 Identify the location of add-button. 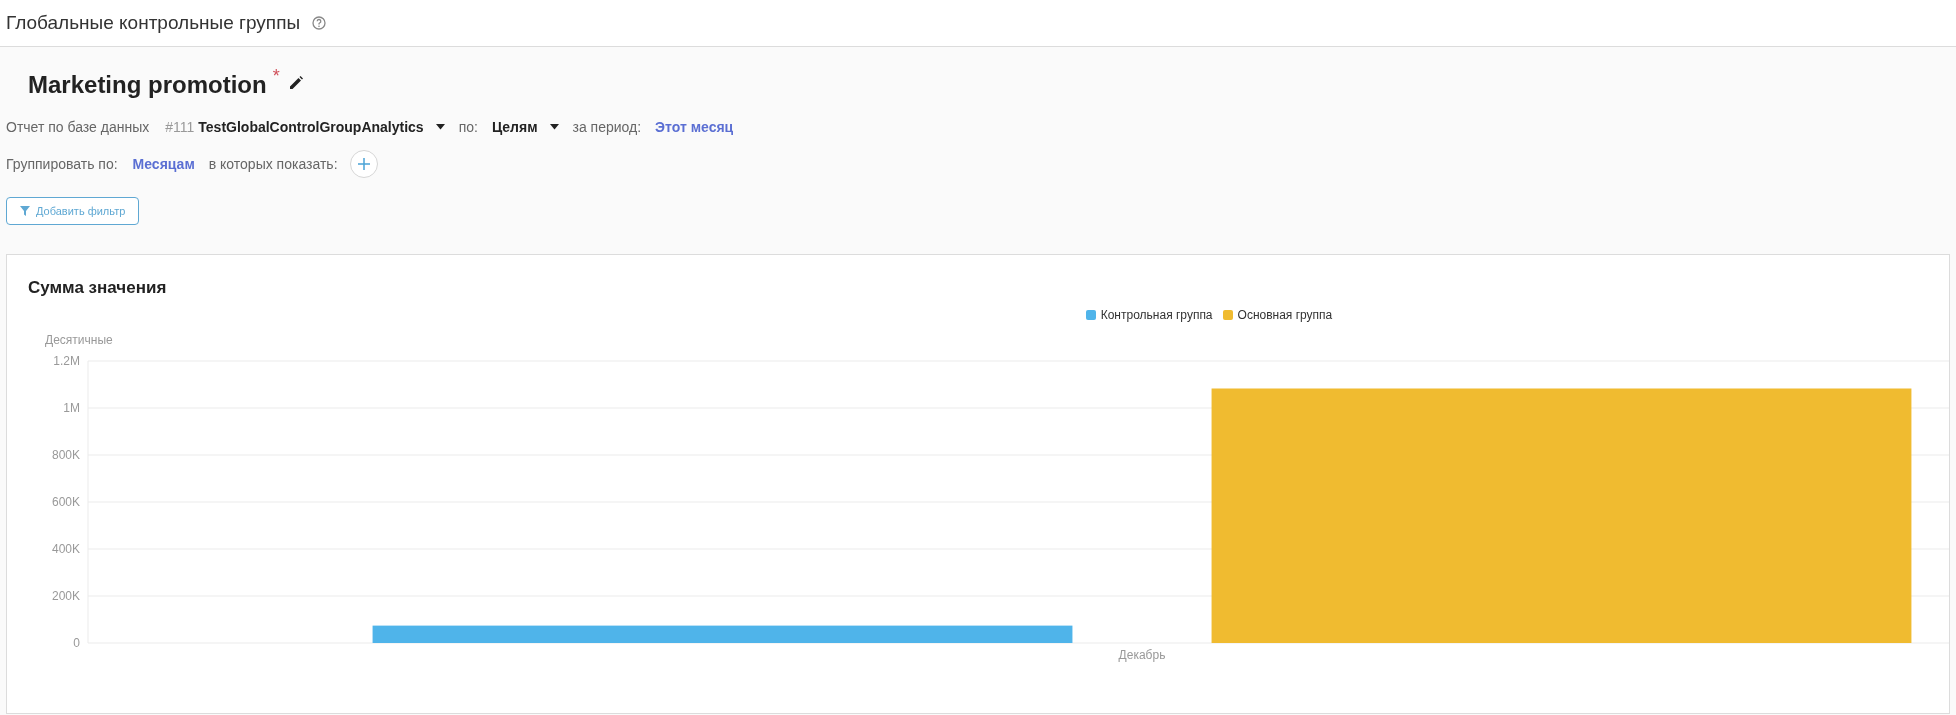
(363, 164).